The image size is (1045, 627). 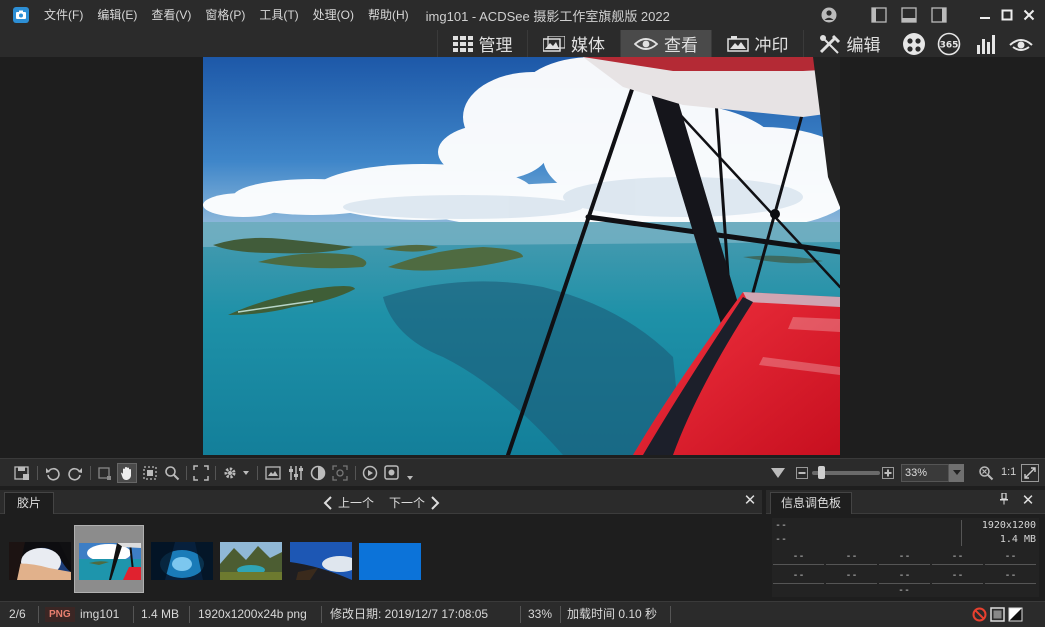 What do you see at coordinates (829, 15) in the screenshot?
I see `account-icon` at bounding box center [829, 15].